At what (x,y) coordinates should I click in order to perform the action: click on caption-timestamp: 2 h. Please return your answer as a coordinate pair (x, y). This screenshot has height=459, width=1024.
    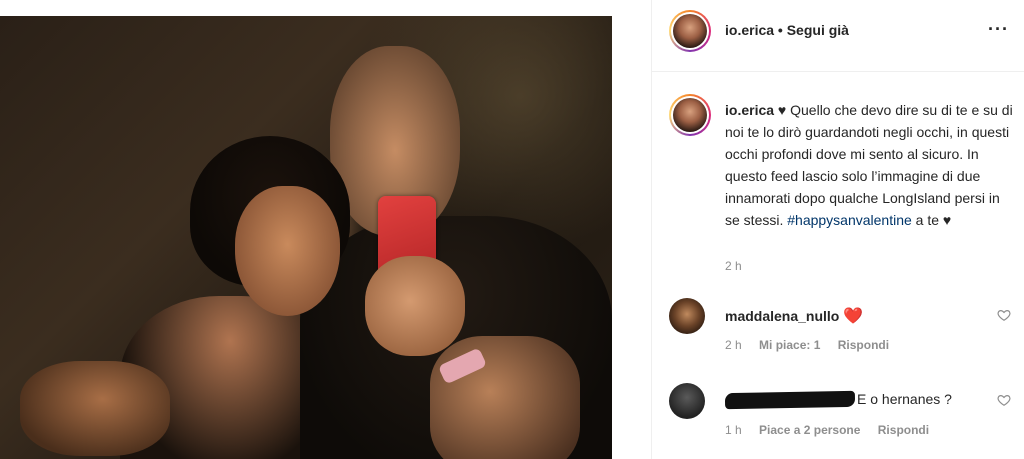
    Looking at the image, I should click on (733, 266).